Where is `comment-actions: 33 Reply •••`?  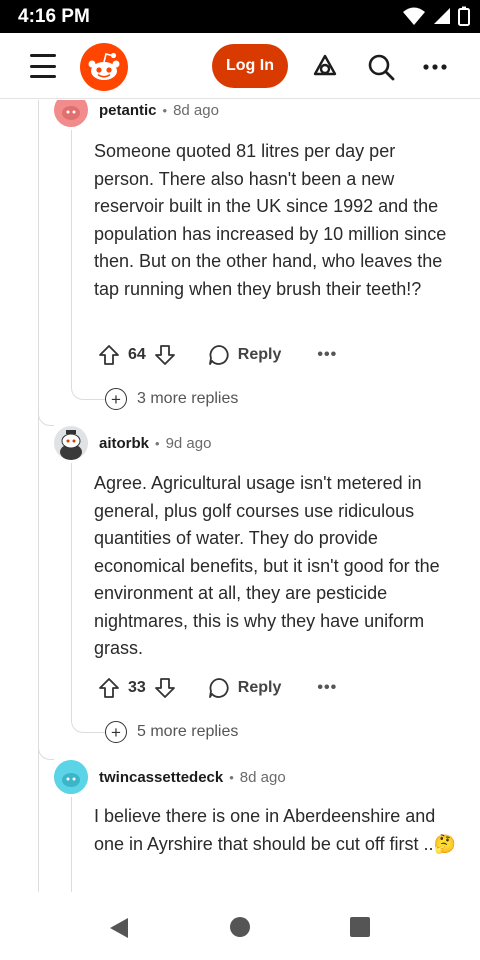
comment-actions: 33 Reply ••• is located at coordinates (217, 688).